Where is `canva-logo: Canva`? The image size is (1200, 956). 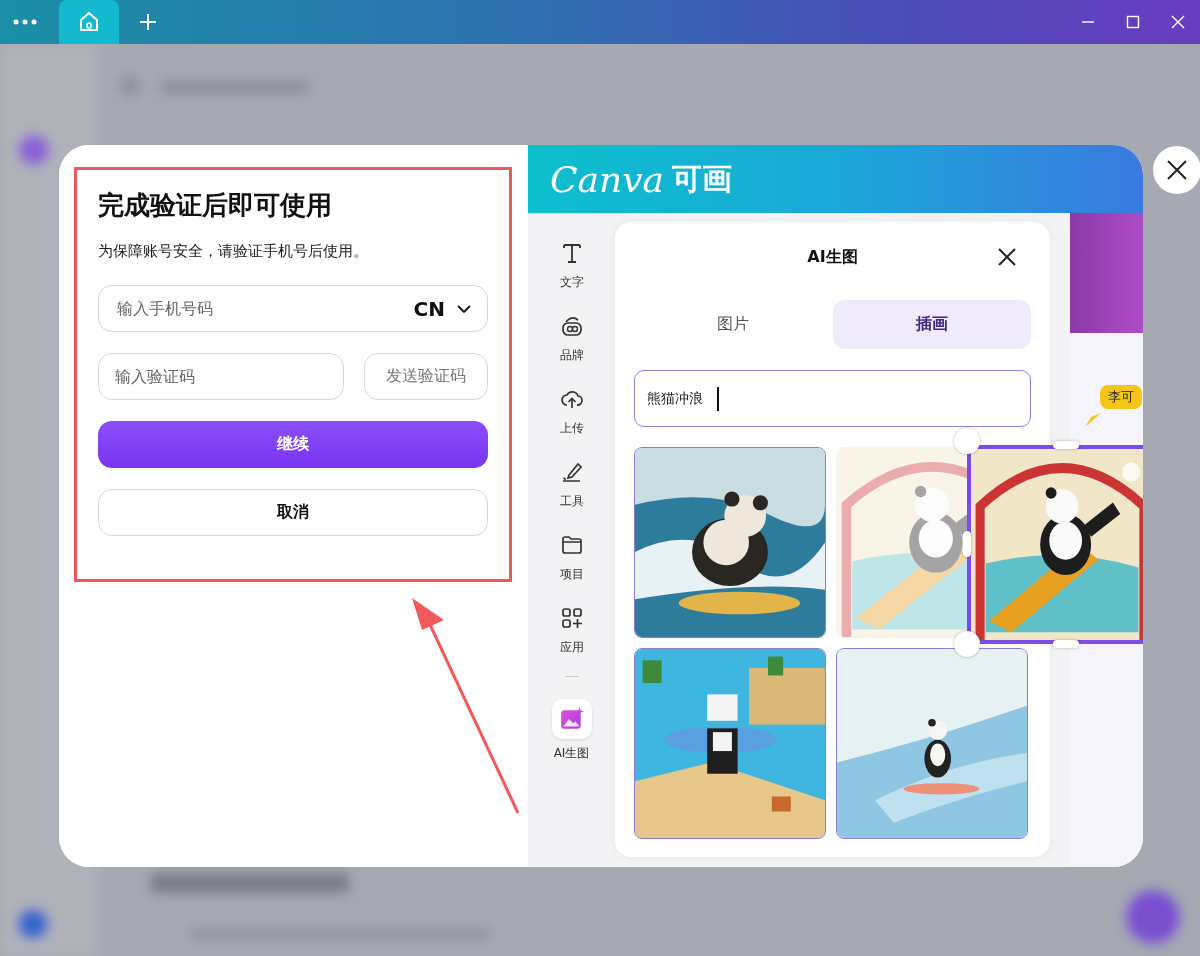
canva-logo: Canva is located at coordinates (607, 179).